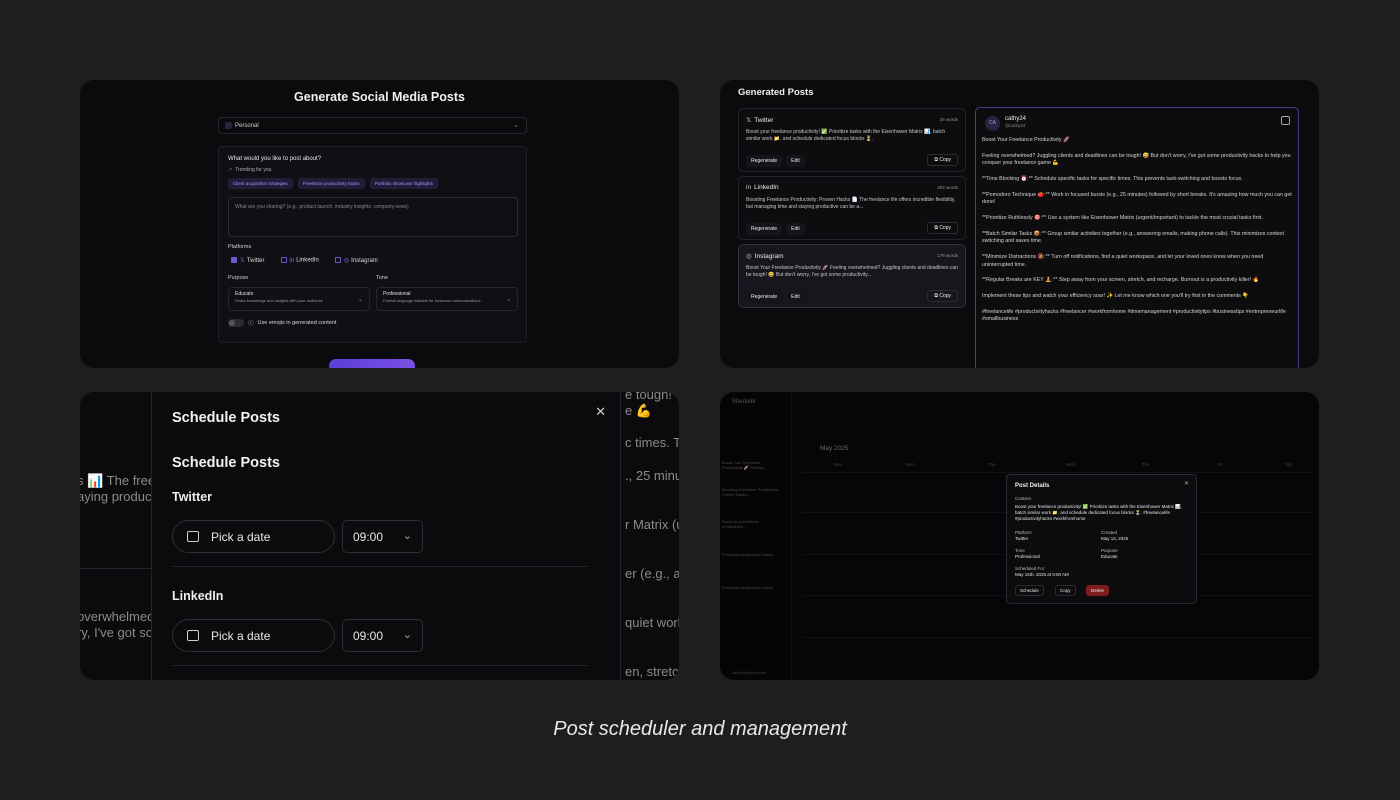 This screenshot has width=1400, height=800. Describe the element at coordinates (193, 635) in the screenshot. I see `calendar-icon` at that location.